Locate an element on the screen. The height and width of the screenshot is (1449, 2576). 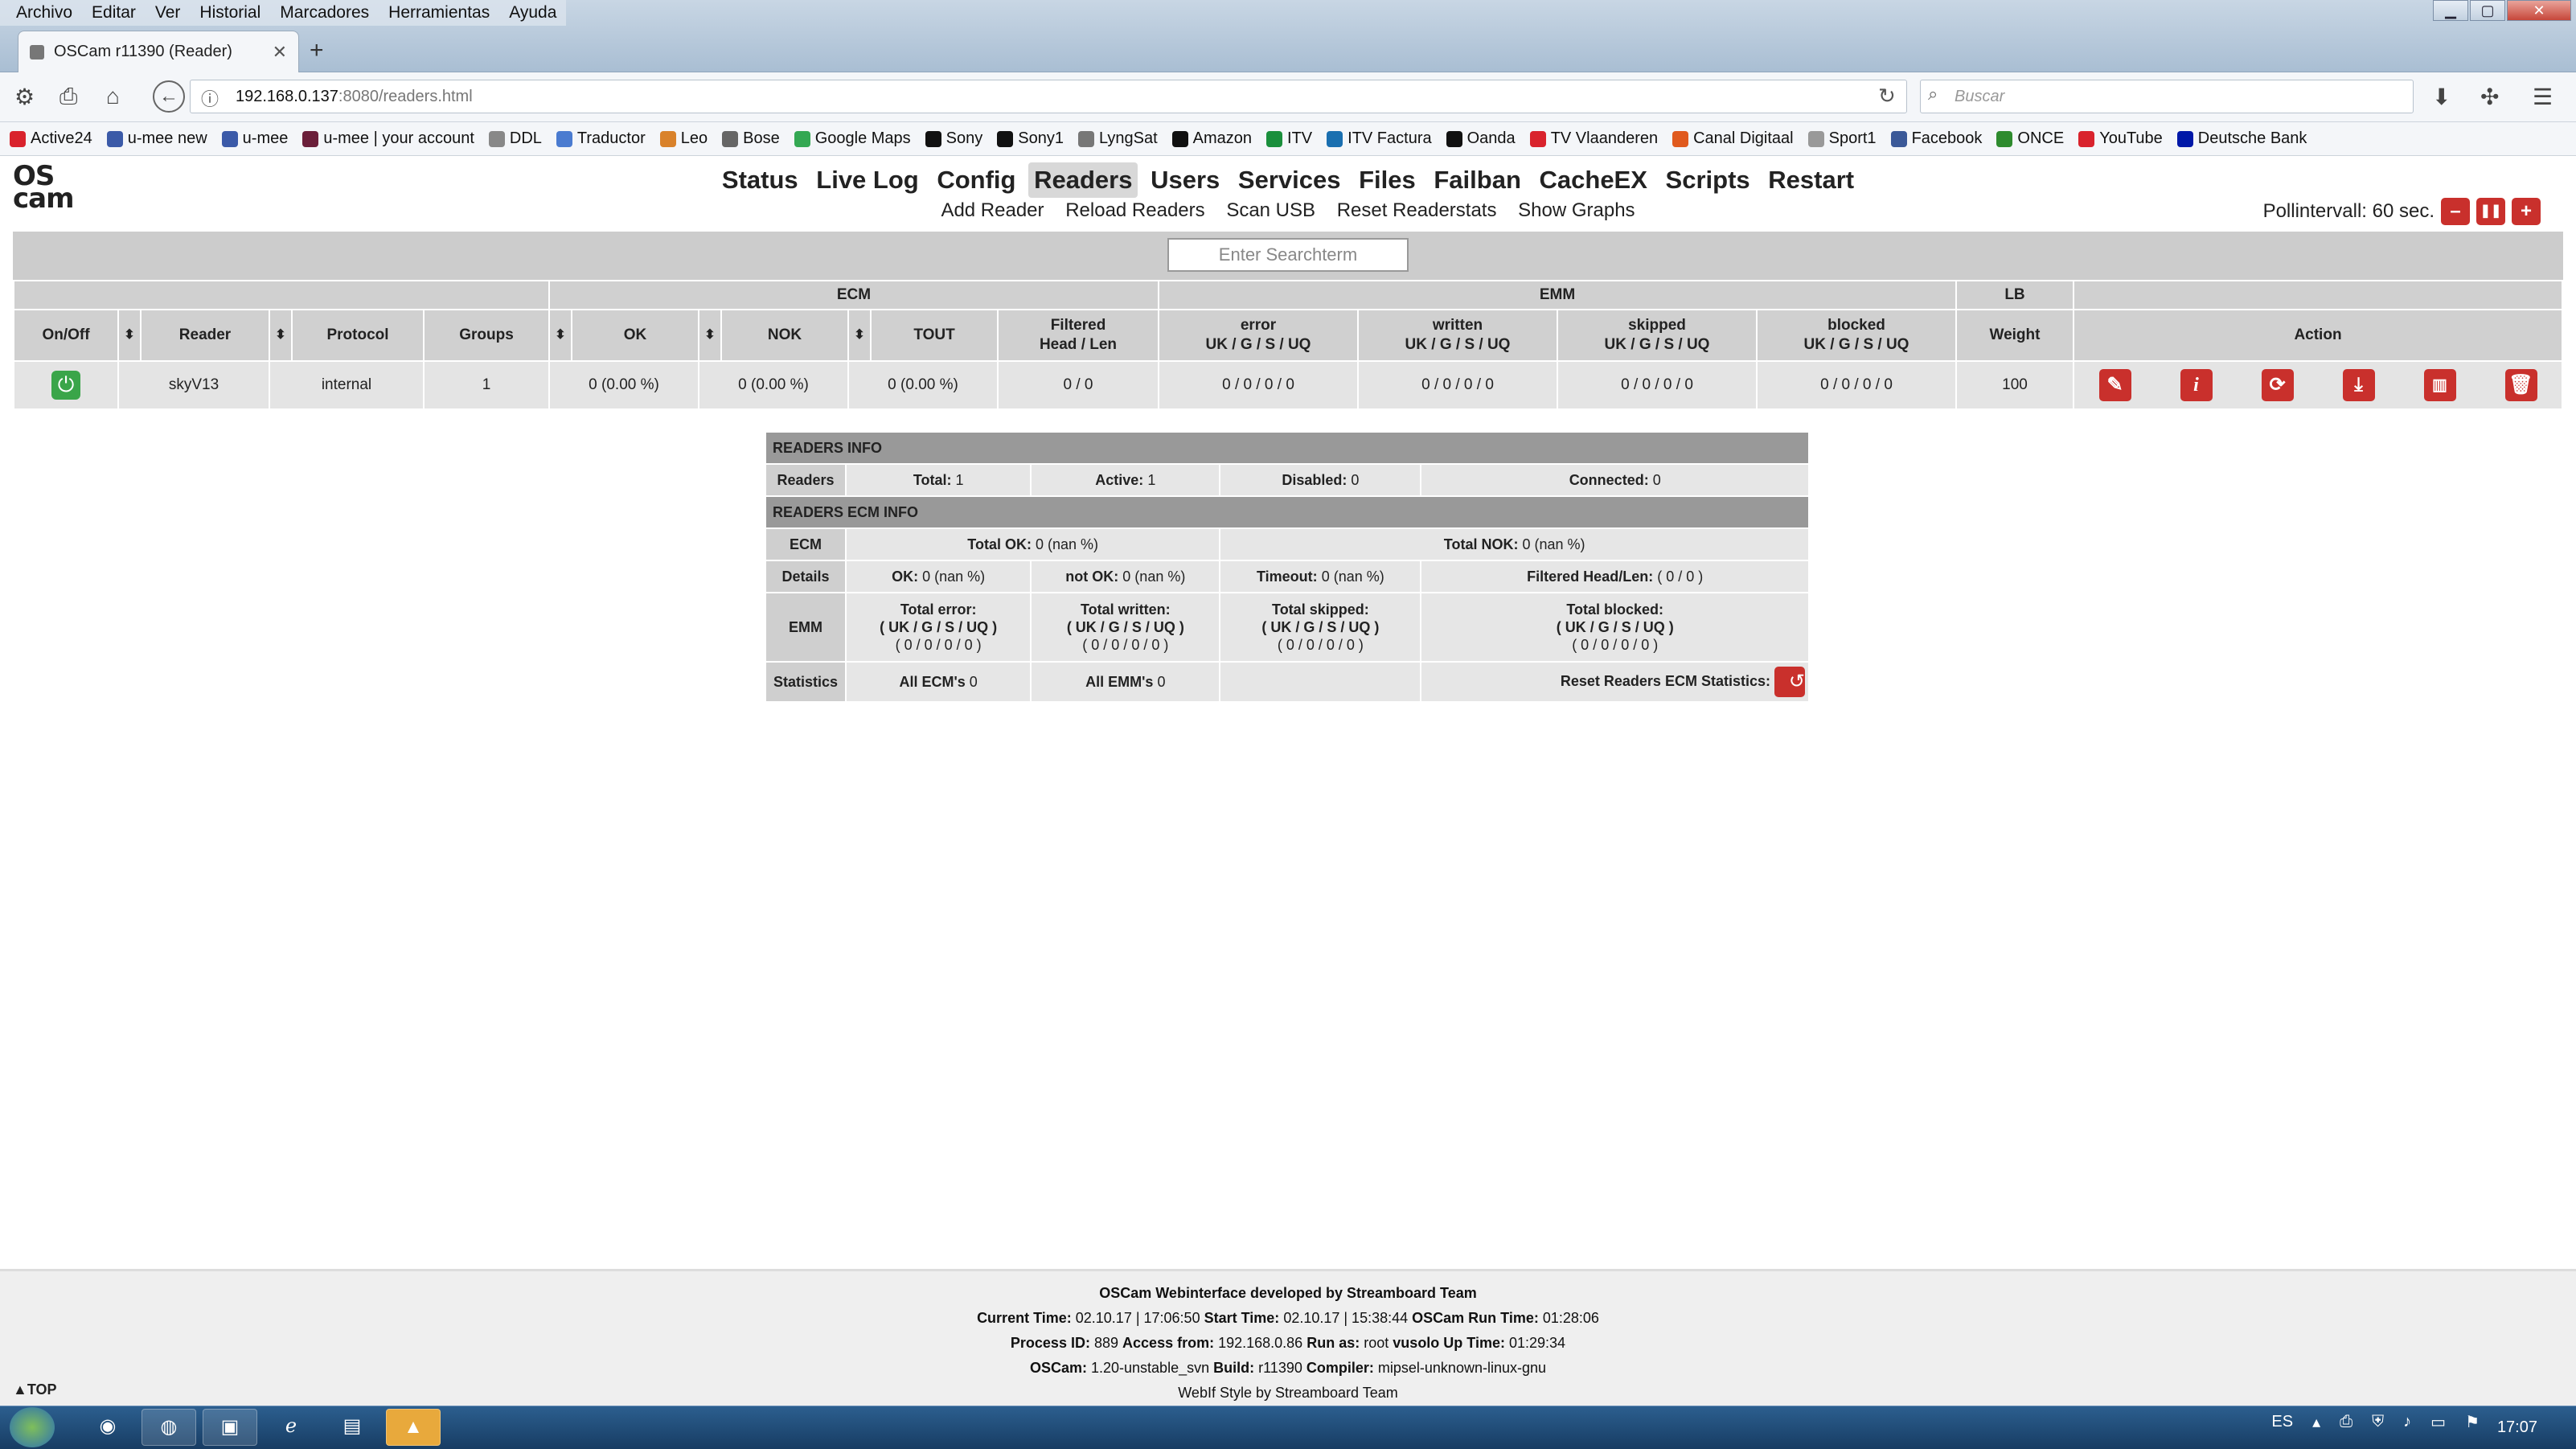
bookmark-favicon-icon is located at coordinates (229, 138).